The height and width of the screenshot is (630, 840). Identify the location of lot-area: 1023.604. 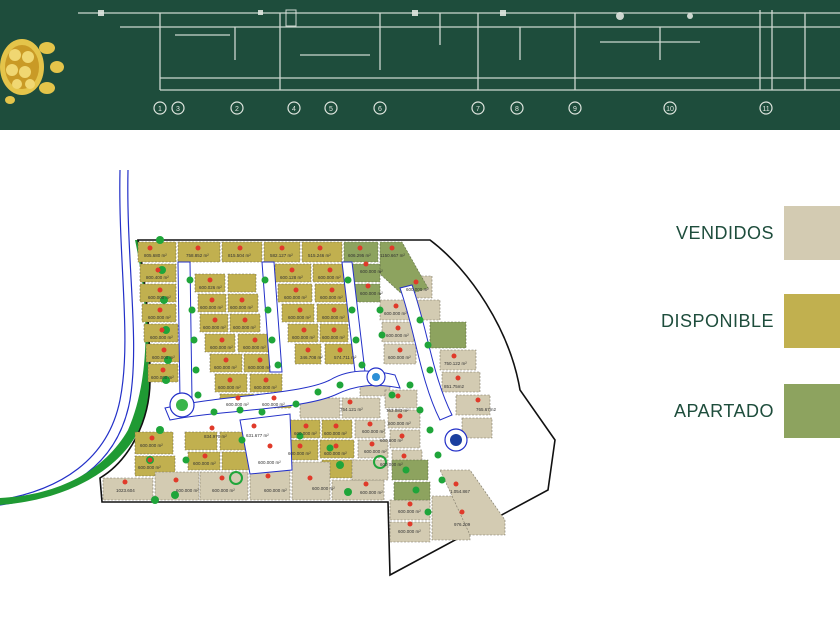
(125, 490).